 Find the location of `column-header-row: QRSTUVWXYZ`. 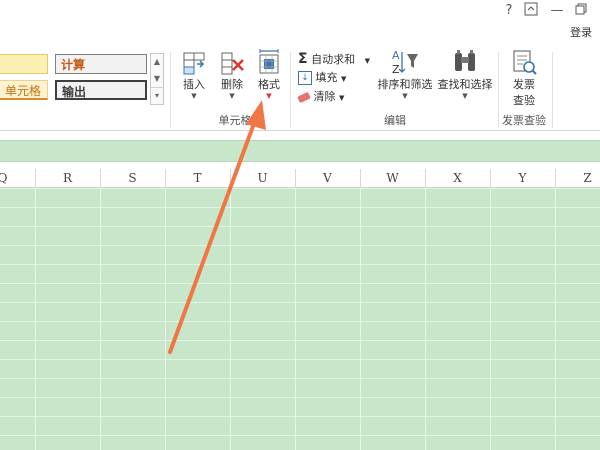

column-header-row: QRSTUVWXYZ is located at coordinates (300, 178).